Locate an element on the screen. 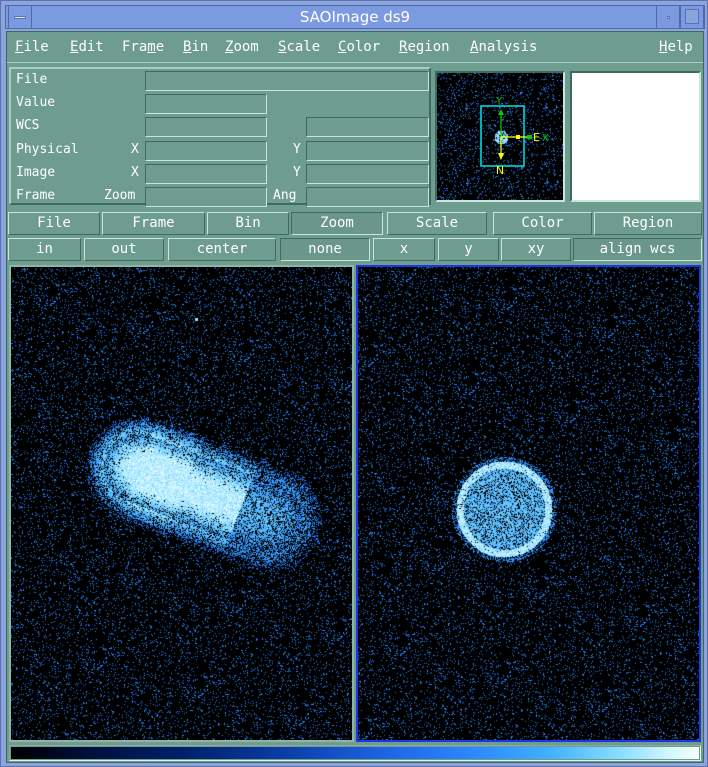  compass-e-label: E is located at coordinates (536, 137).